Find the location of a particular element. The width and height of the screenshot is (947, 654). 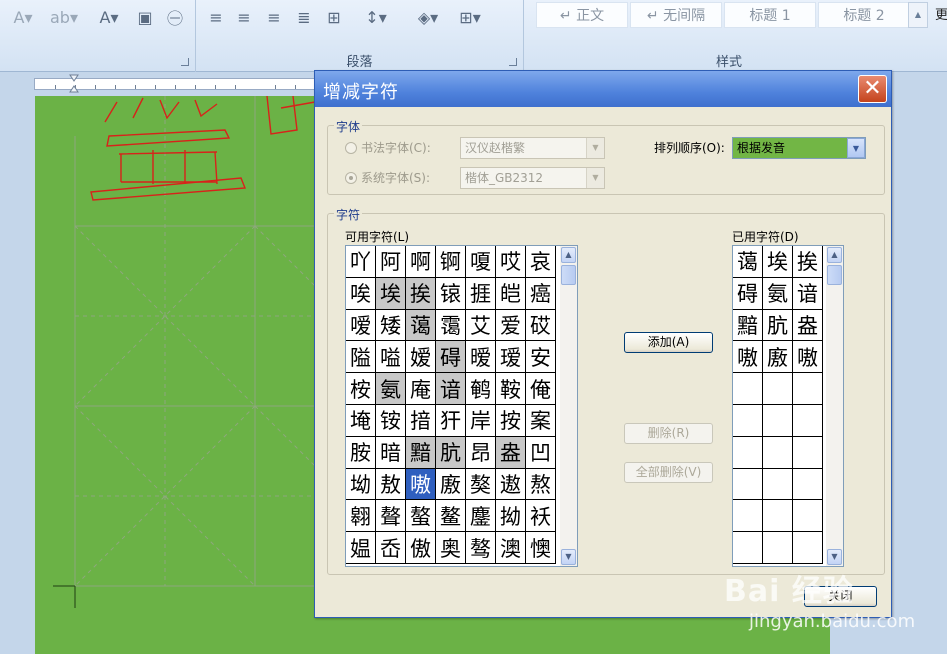

available-char-cell: 鞍 is located at coordinates (511, 389).